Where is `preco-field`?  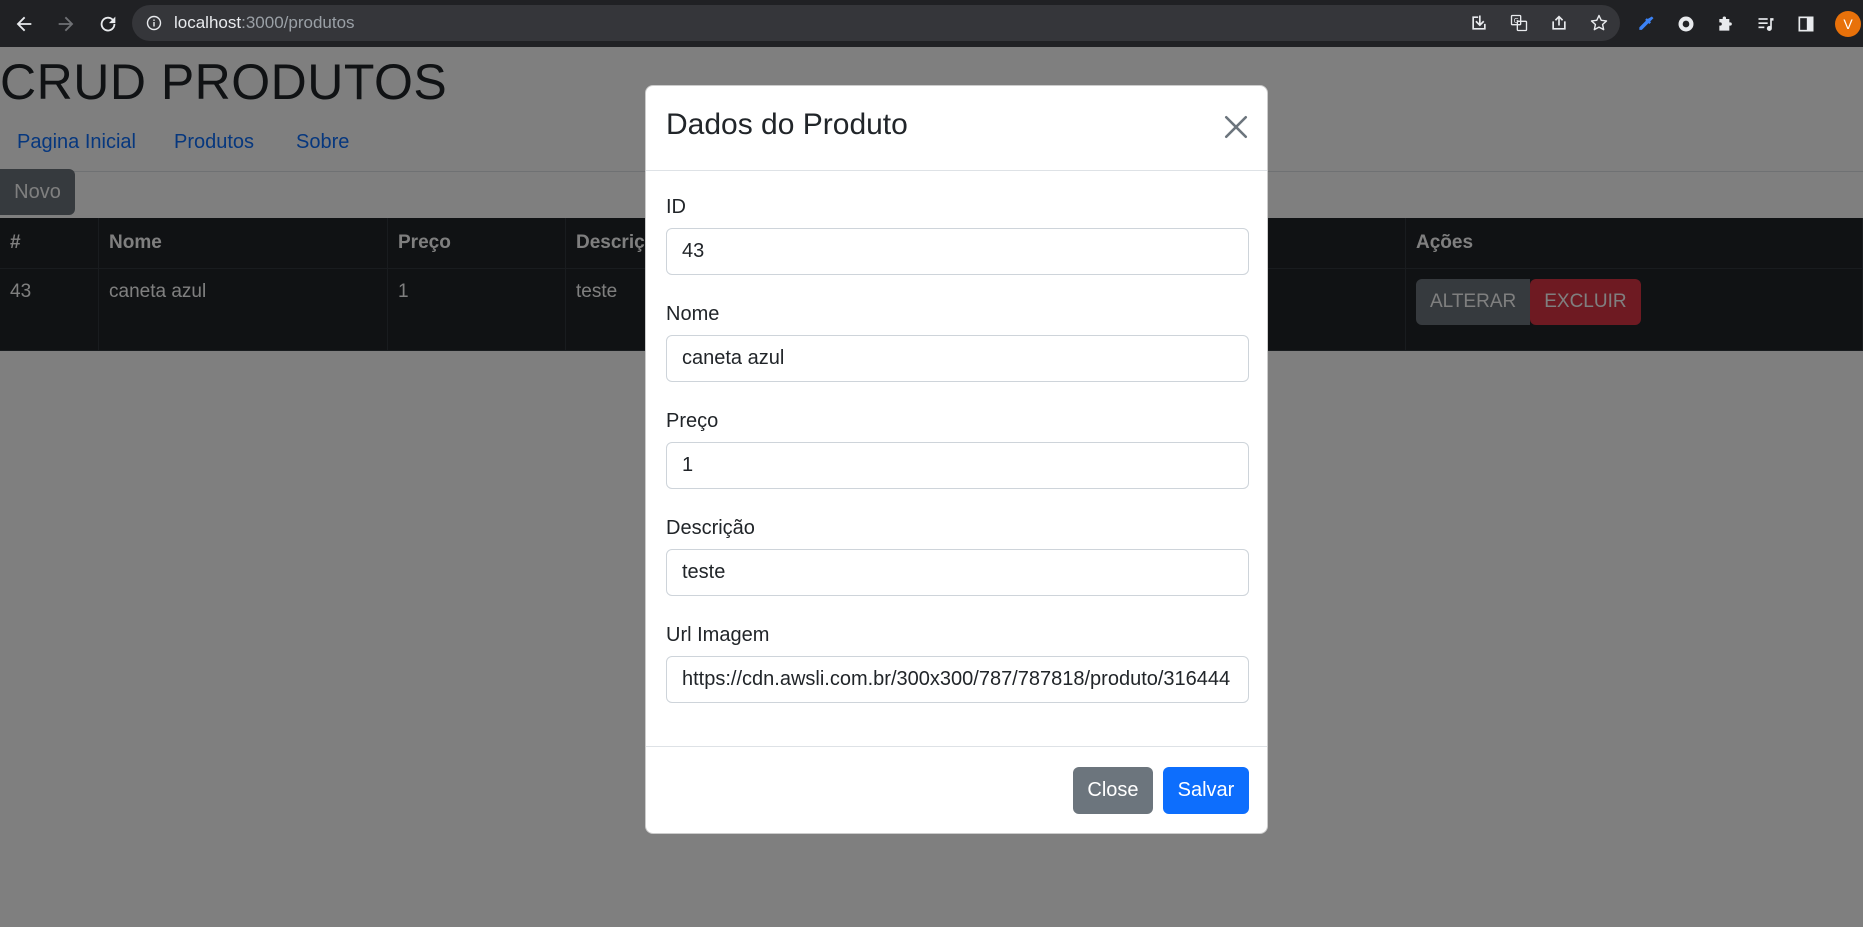
preco-field is located at coordinates (957, 465).